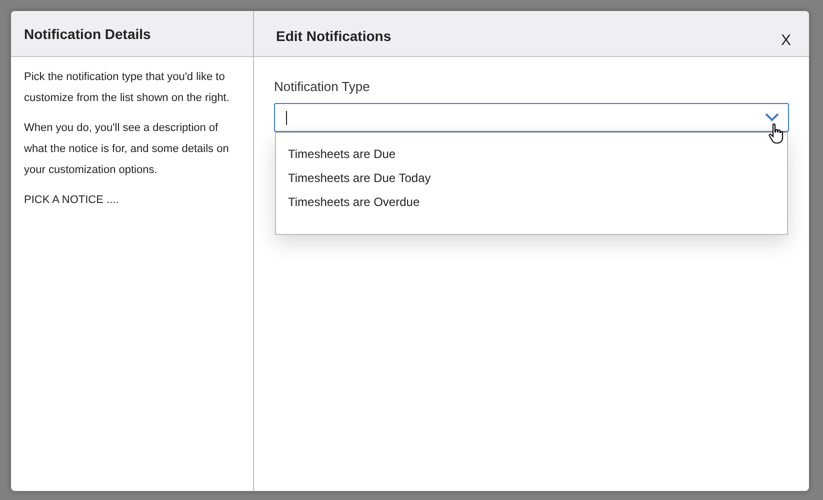  Describe the element at coordinates (531, 156) in the screenshot. I see `dropdown-option: Timesheets are Due` at that location.